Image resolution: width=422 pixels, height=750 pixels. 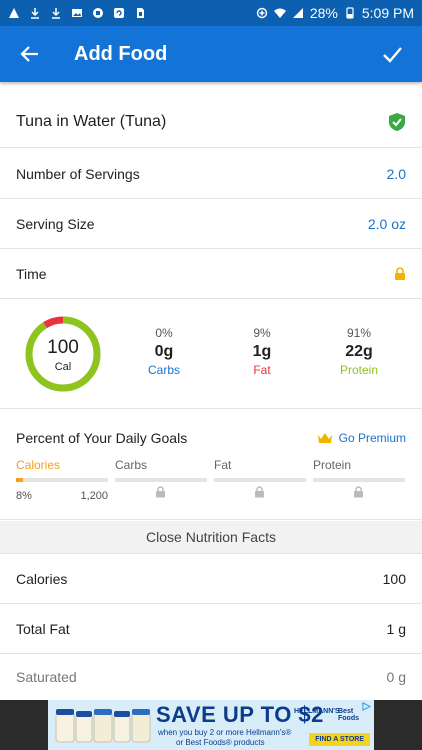 I want to click on goal-target: 1,200, so click(x=94, y=496).